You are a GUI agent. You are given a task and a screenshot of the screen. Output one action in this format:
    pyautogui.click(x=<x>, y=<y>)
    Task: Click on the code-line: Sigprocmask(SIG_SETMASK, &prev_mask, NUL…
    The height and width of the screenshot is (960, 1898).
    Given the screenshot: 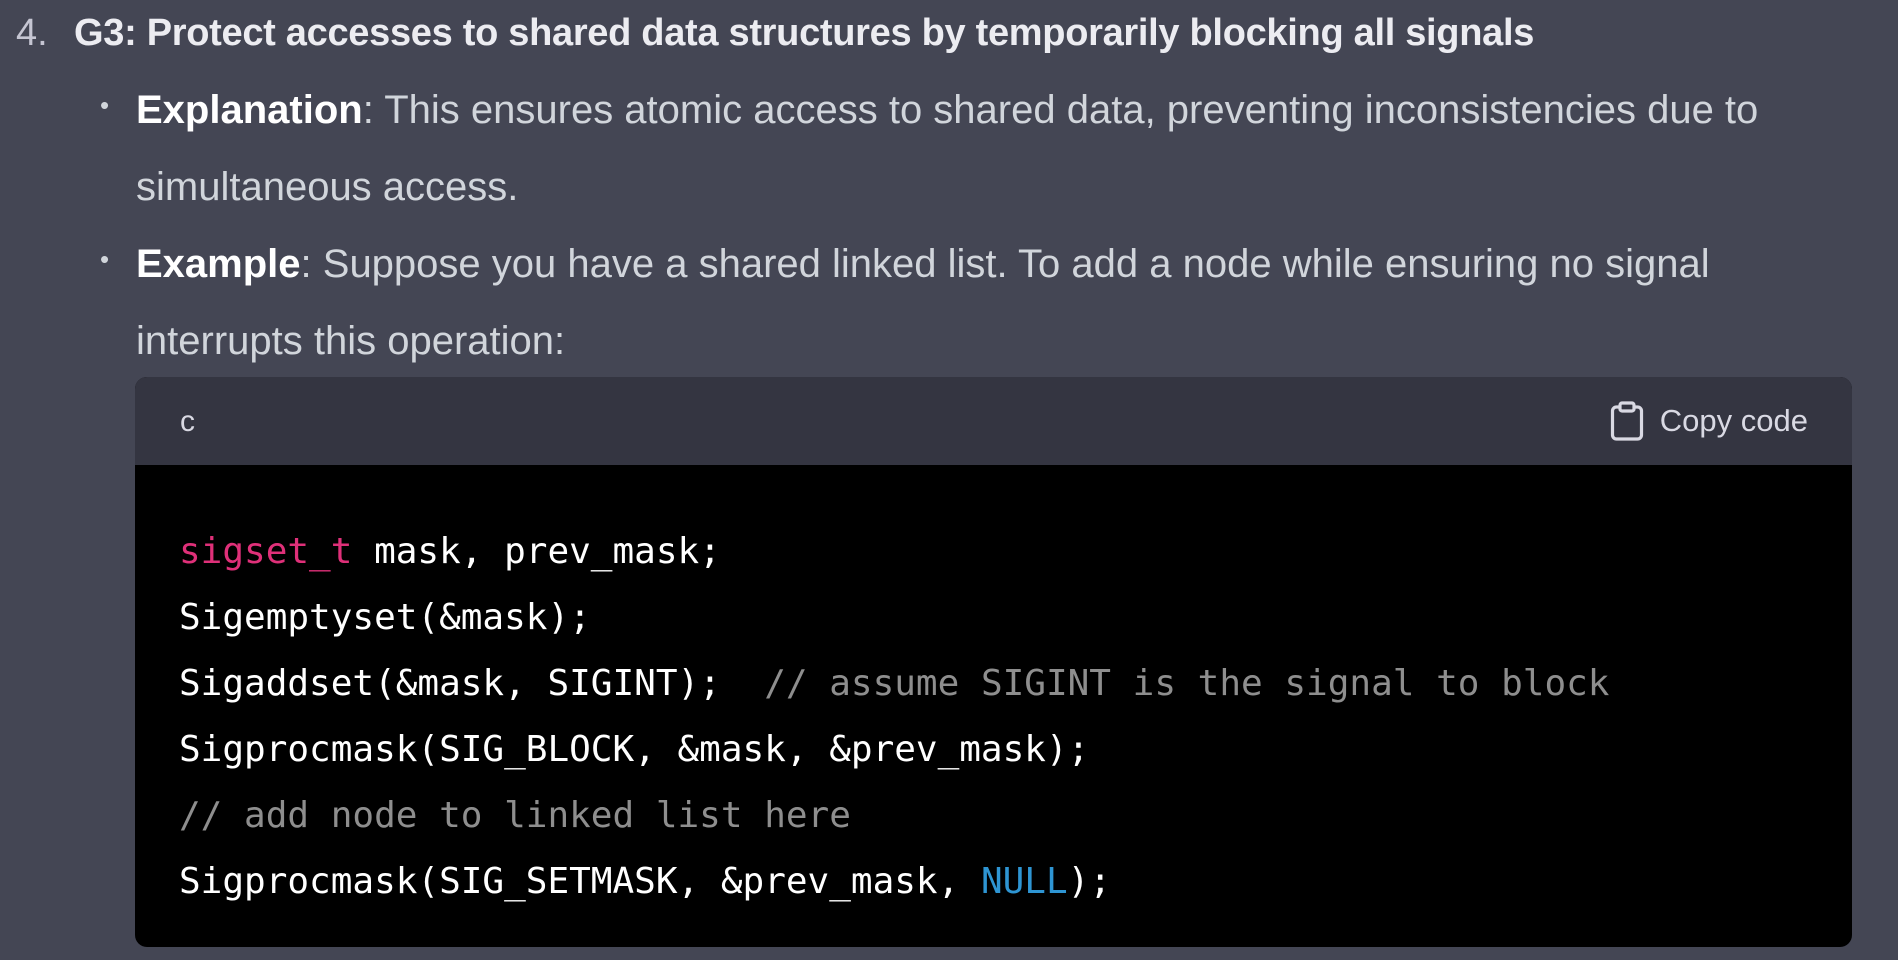 What is the action you would take?
    pyautogui.click(x=993, y=882)
    